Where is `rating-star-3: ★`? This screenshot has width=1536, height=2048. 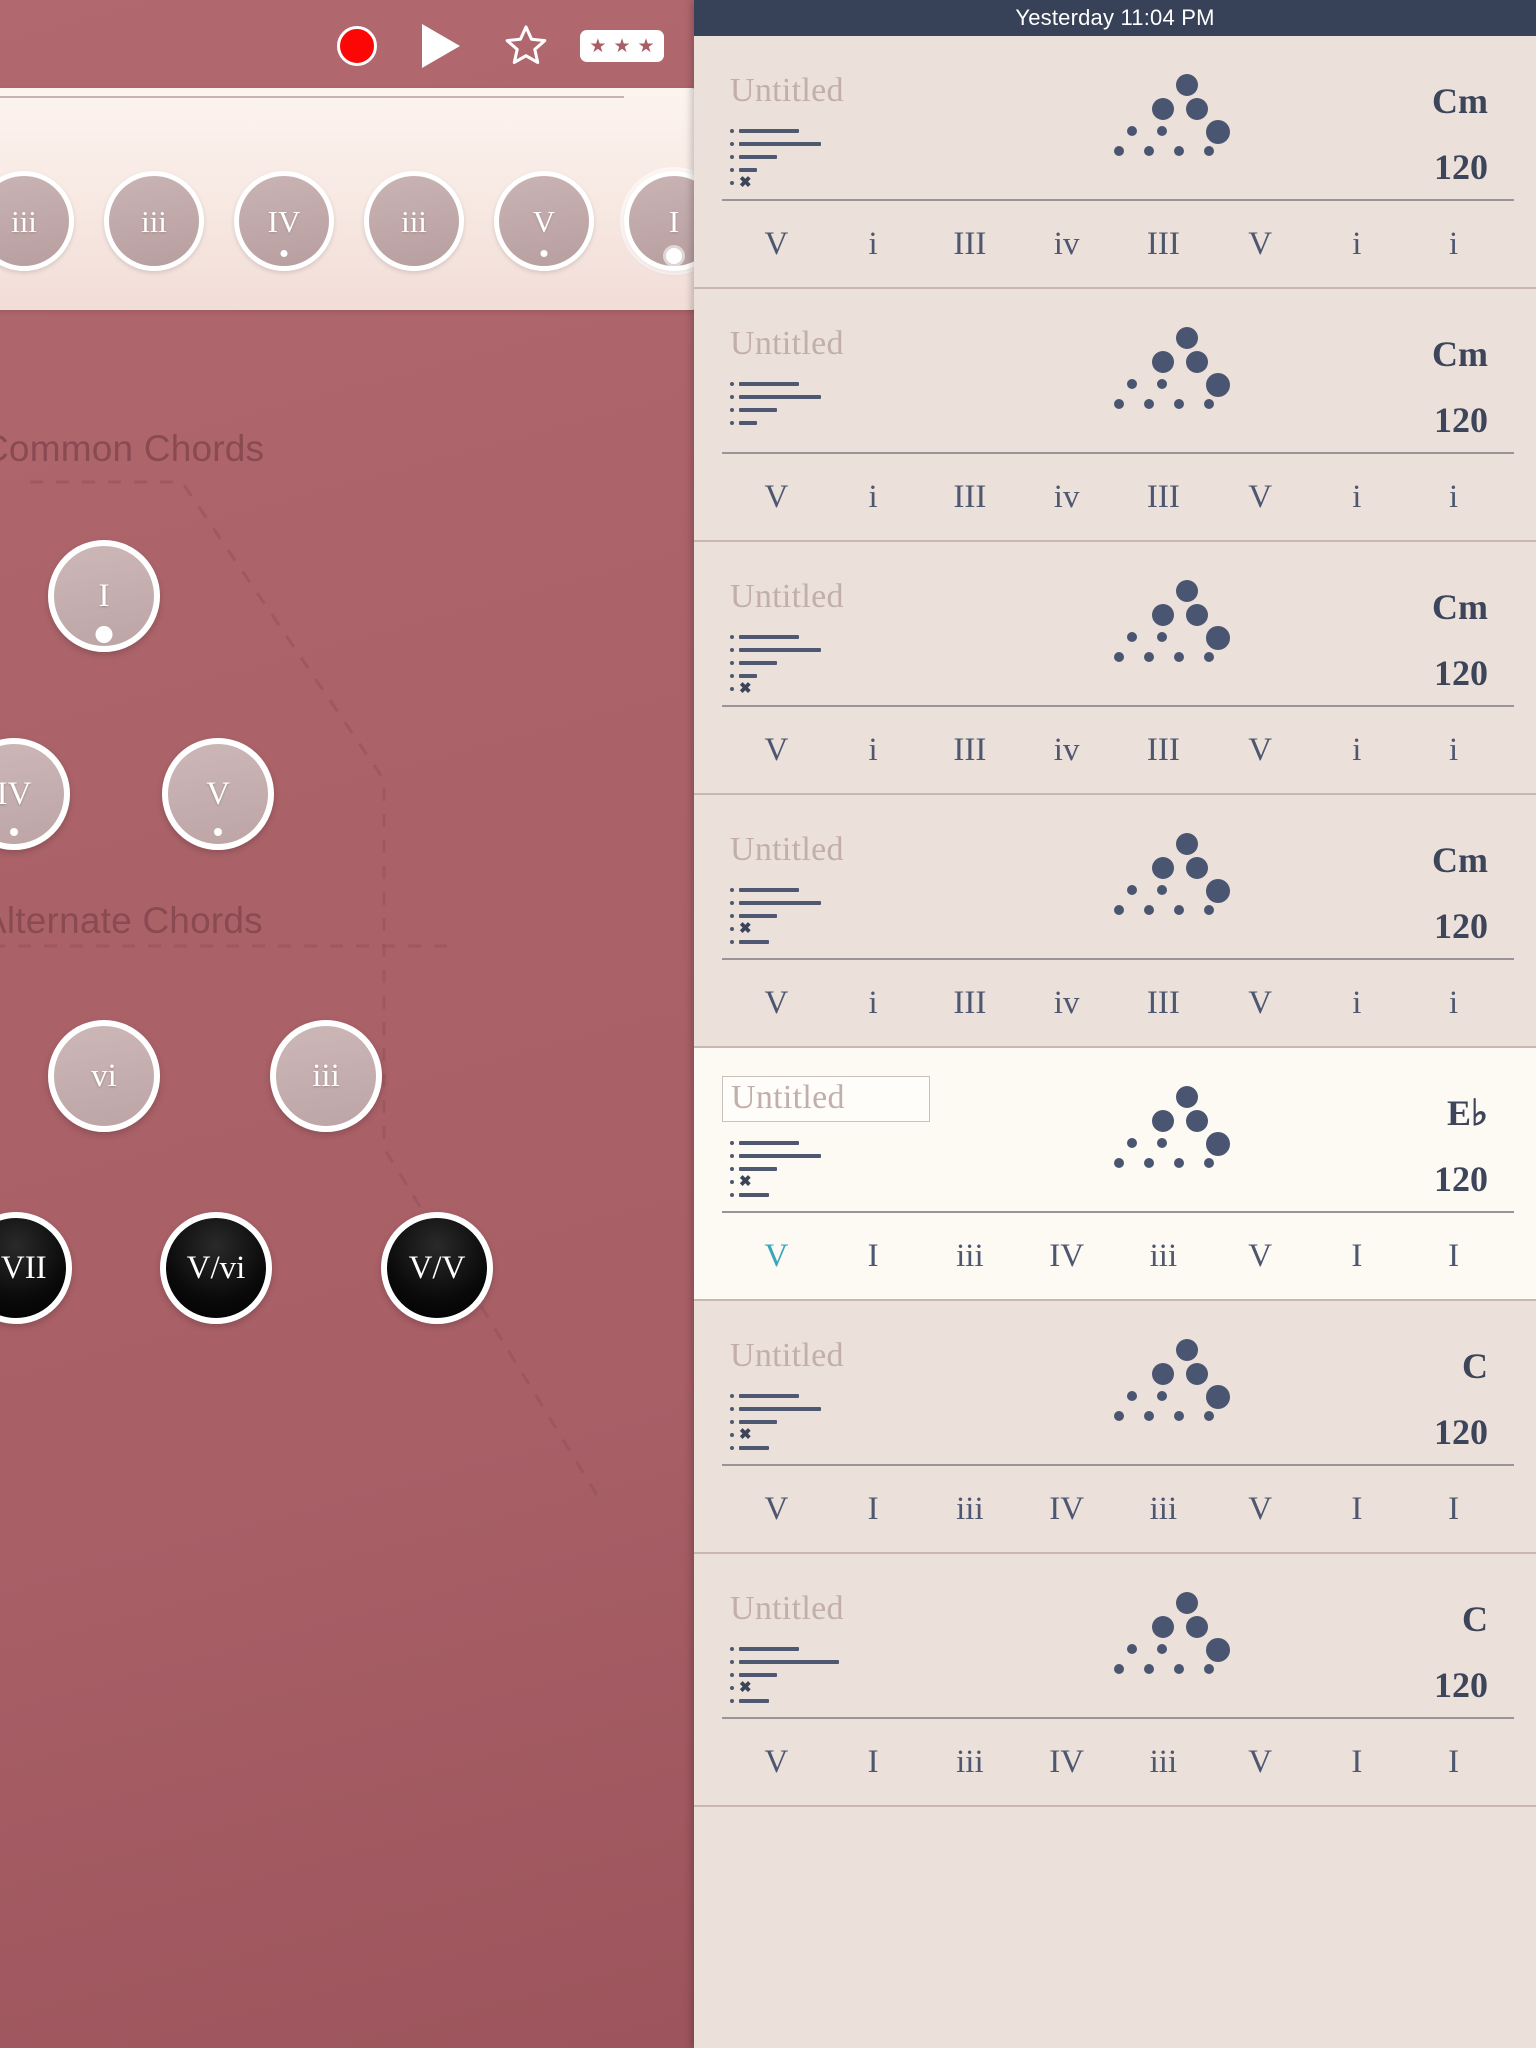 rating-star-3: ★ is located at coordinates (646, 46).